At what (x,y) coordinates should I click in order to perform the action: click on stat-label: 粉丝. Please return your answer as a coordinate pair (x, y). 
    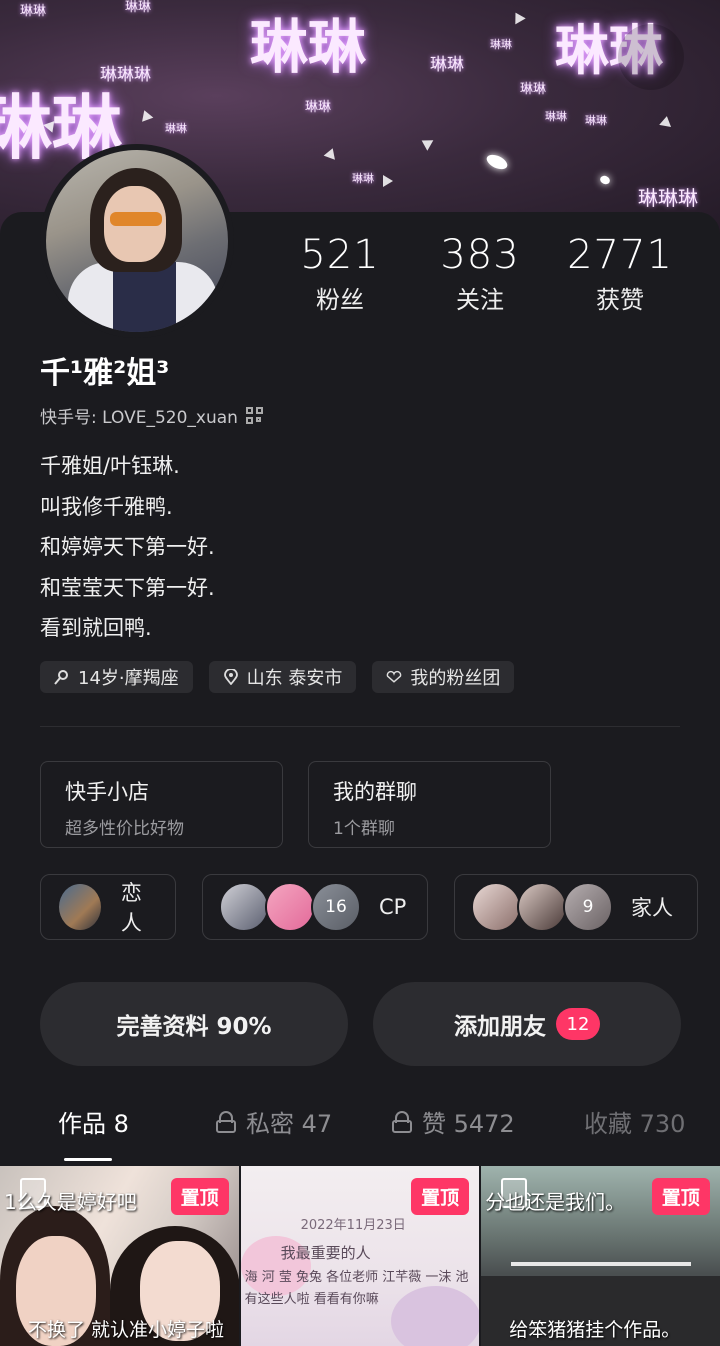
    Looking at the image, I should click on (340, 300).